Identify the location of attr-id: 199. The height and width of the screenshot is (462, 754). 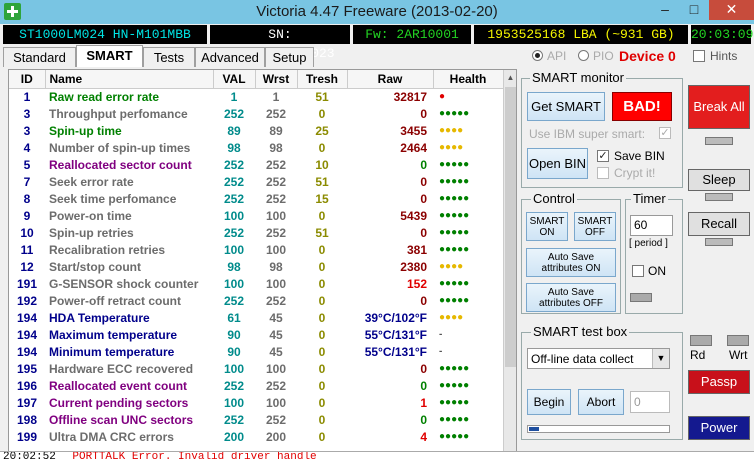
(27, 436).